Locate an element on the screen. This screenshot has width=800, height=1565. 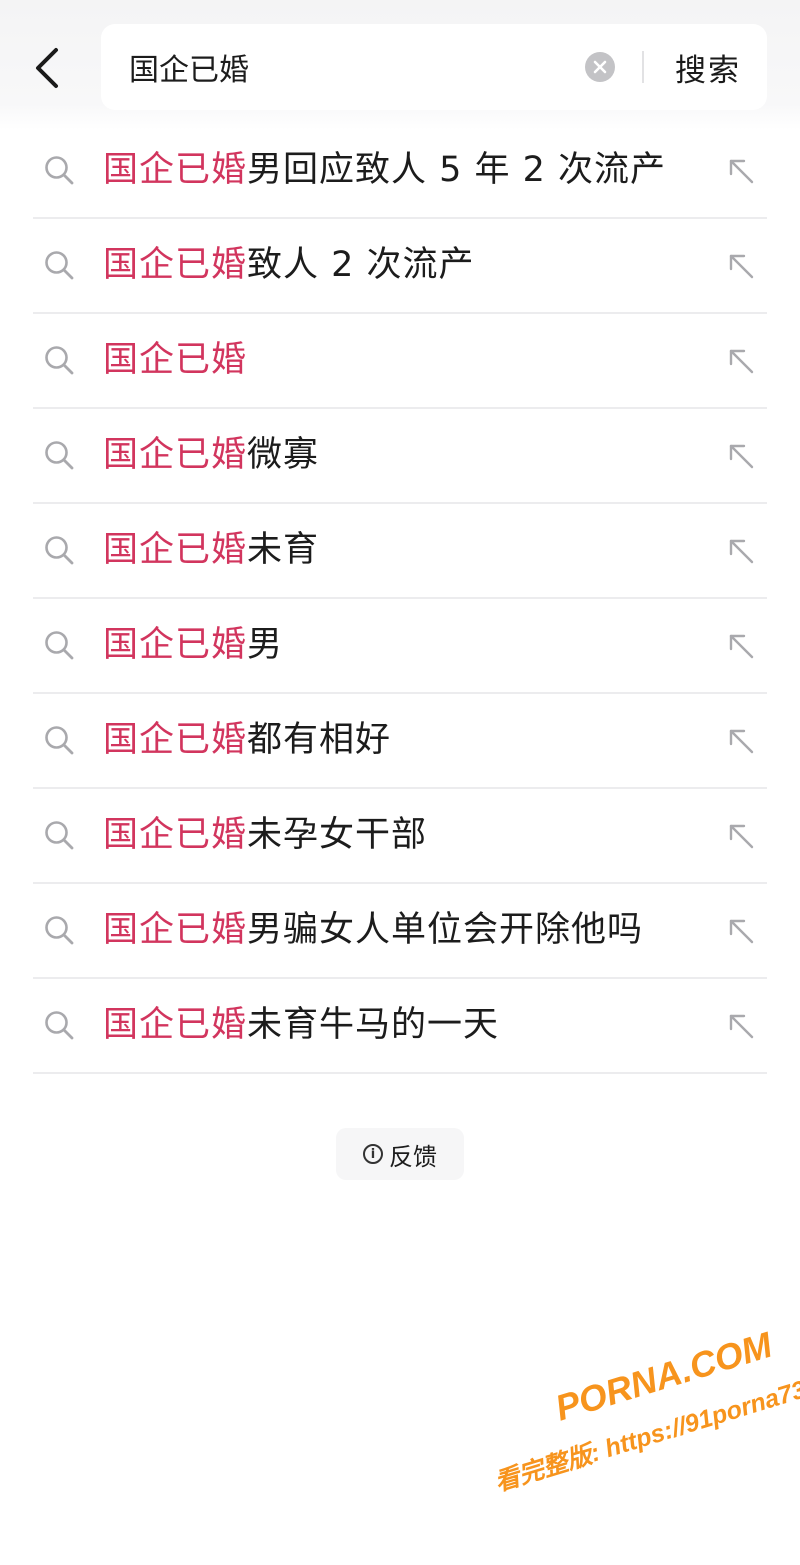
suggestion-text: 国企已婚致人 2 次流产 is located at coordinates (289, 265).